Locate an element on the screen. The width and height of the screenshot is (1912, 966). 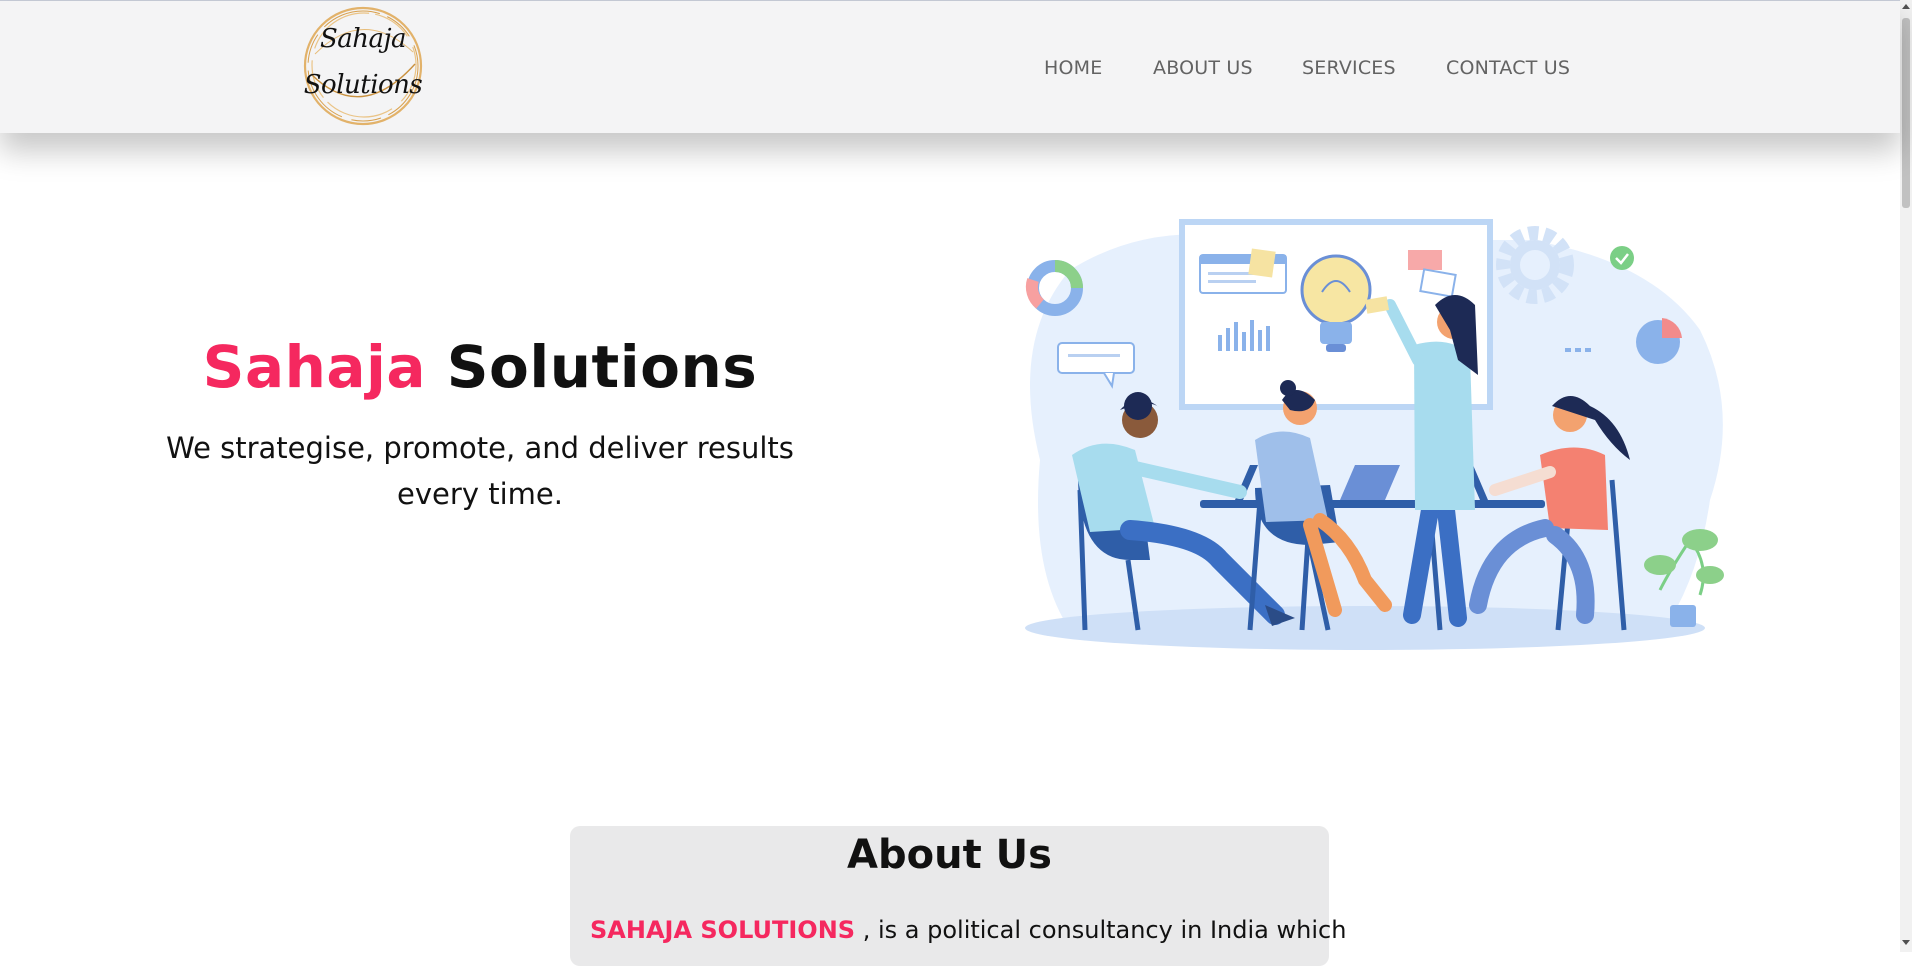
hero-title-highlight: Sahaja is located at coordinates (314, 367).